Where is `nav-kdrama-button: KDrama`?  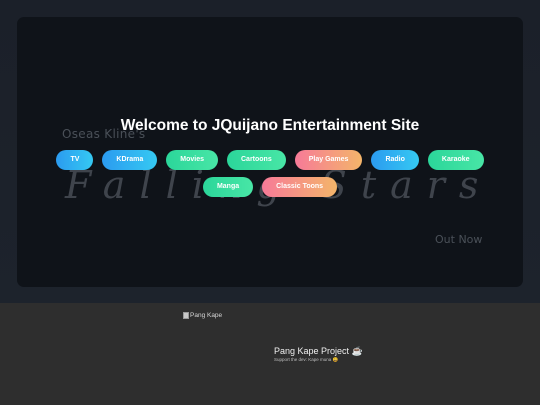 nav-kdrama-button: KDrama is located at coordinates (130, 160).